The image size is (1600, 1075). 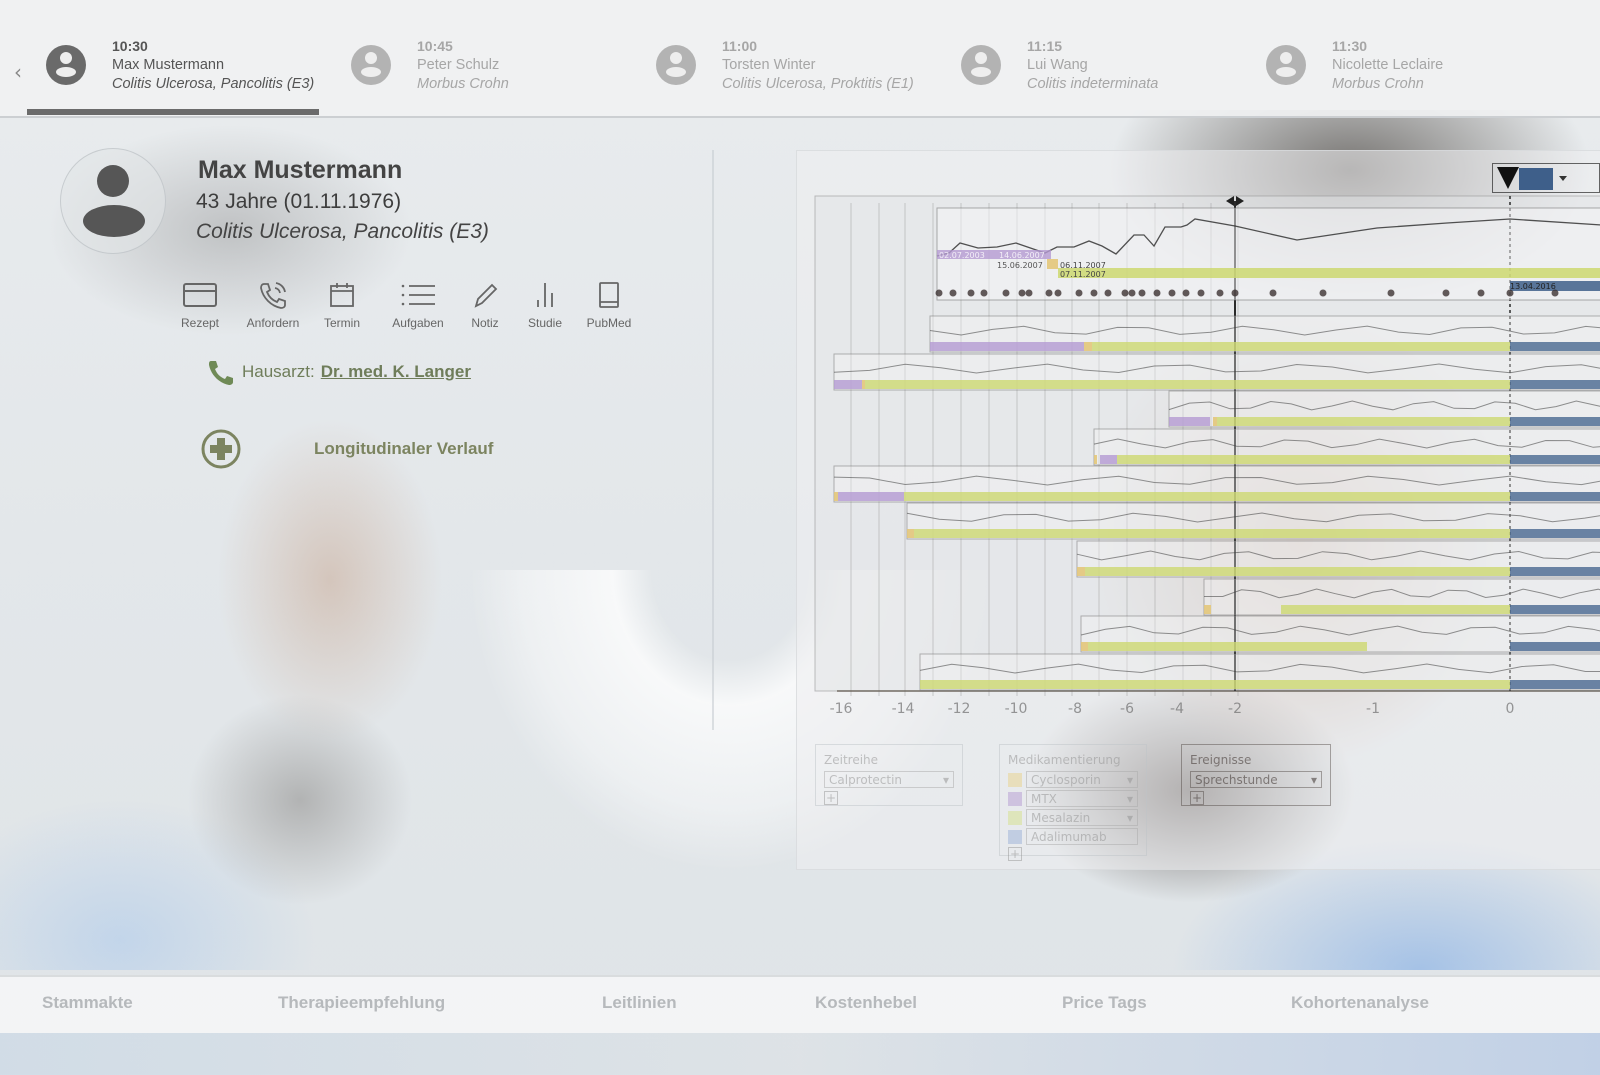 I want to click on medication-item: MTX ▾, so click(x=1073, y=798).